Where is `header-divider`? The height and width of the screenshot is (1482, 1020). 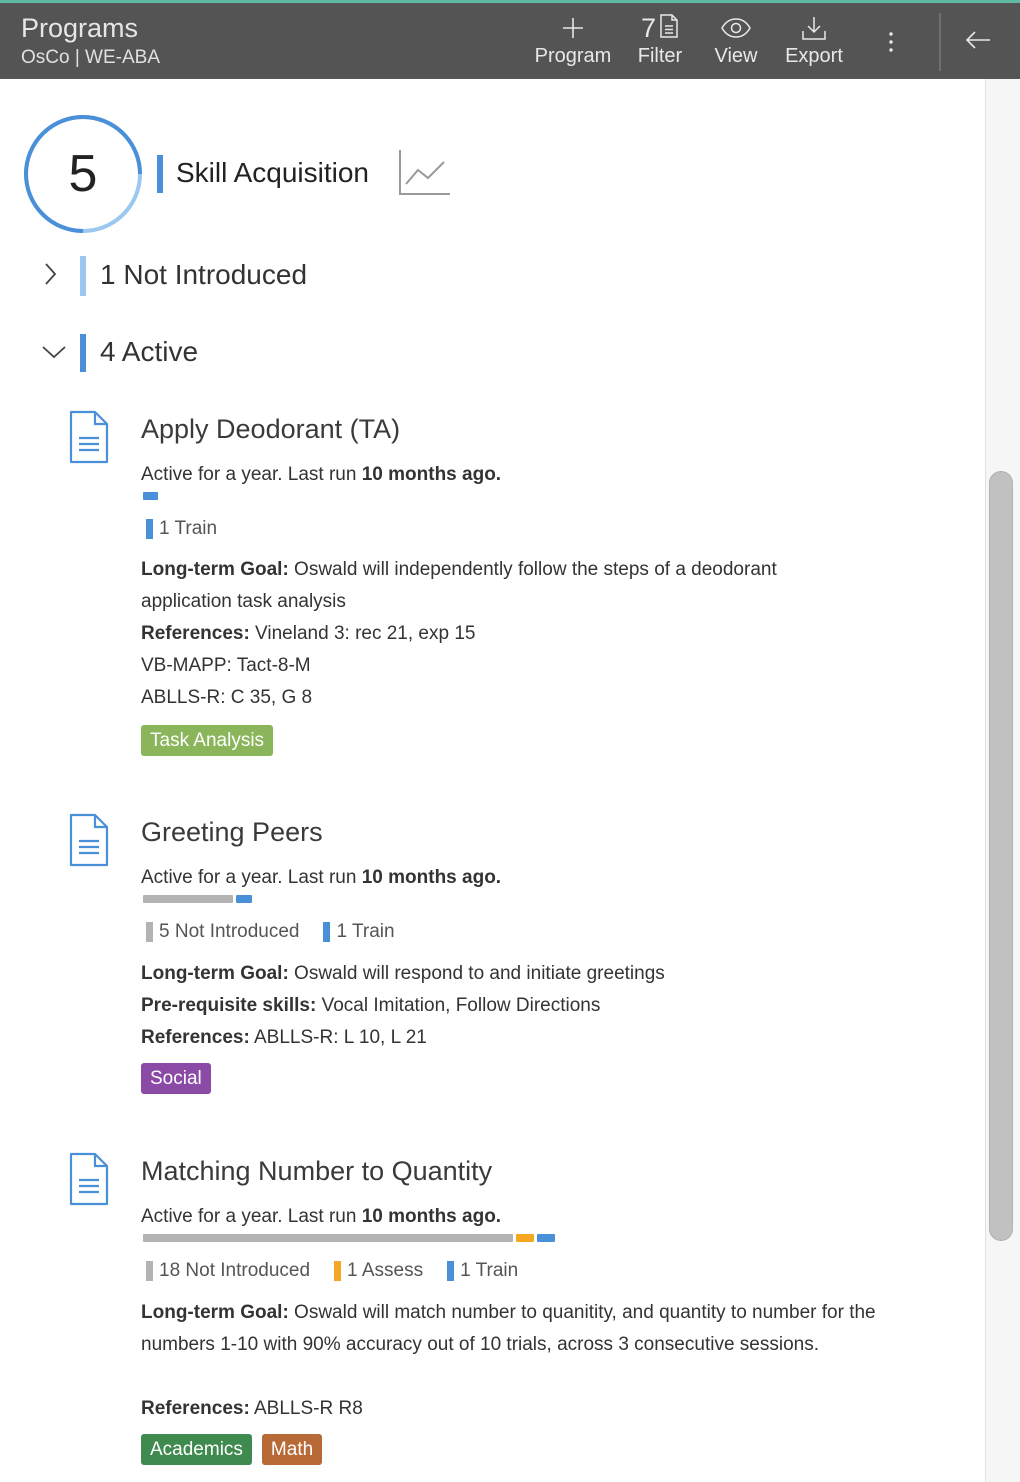 header-divider is located at coordinates (940, 42).